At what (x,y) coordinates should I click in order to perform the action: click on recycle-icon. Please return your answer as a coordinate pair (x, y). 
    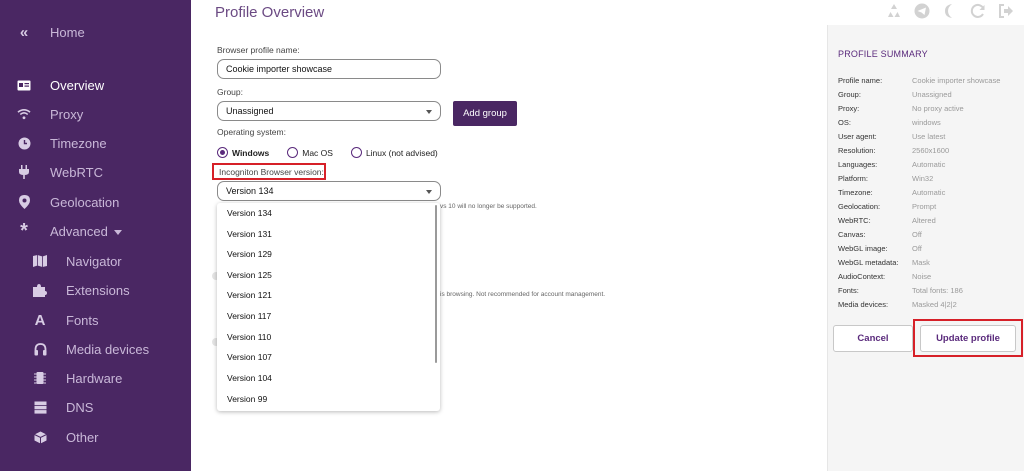
    Looking at the image, I should click on (893, 10).